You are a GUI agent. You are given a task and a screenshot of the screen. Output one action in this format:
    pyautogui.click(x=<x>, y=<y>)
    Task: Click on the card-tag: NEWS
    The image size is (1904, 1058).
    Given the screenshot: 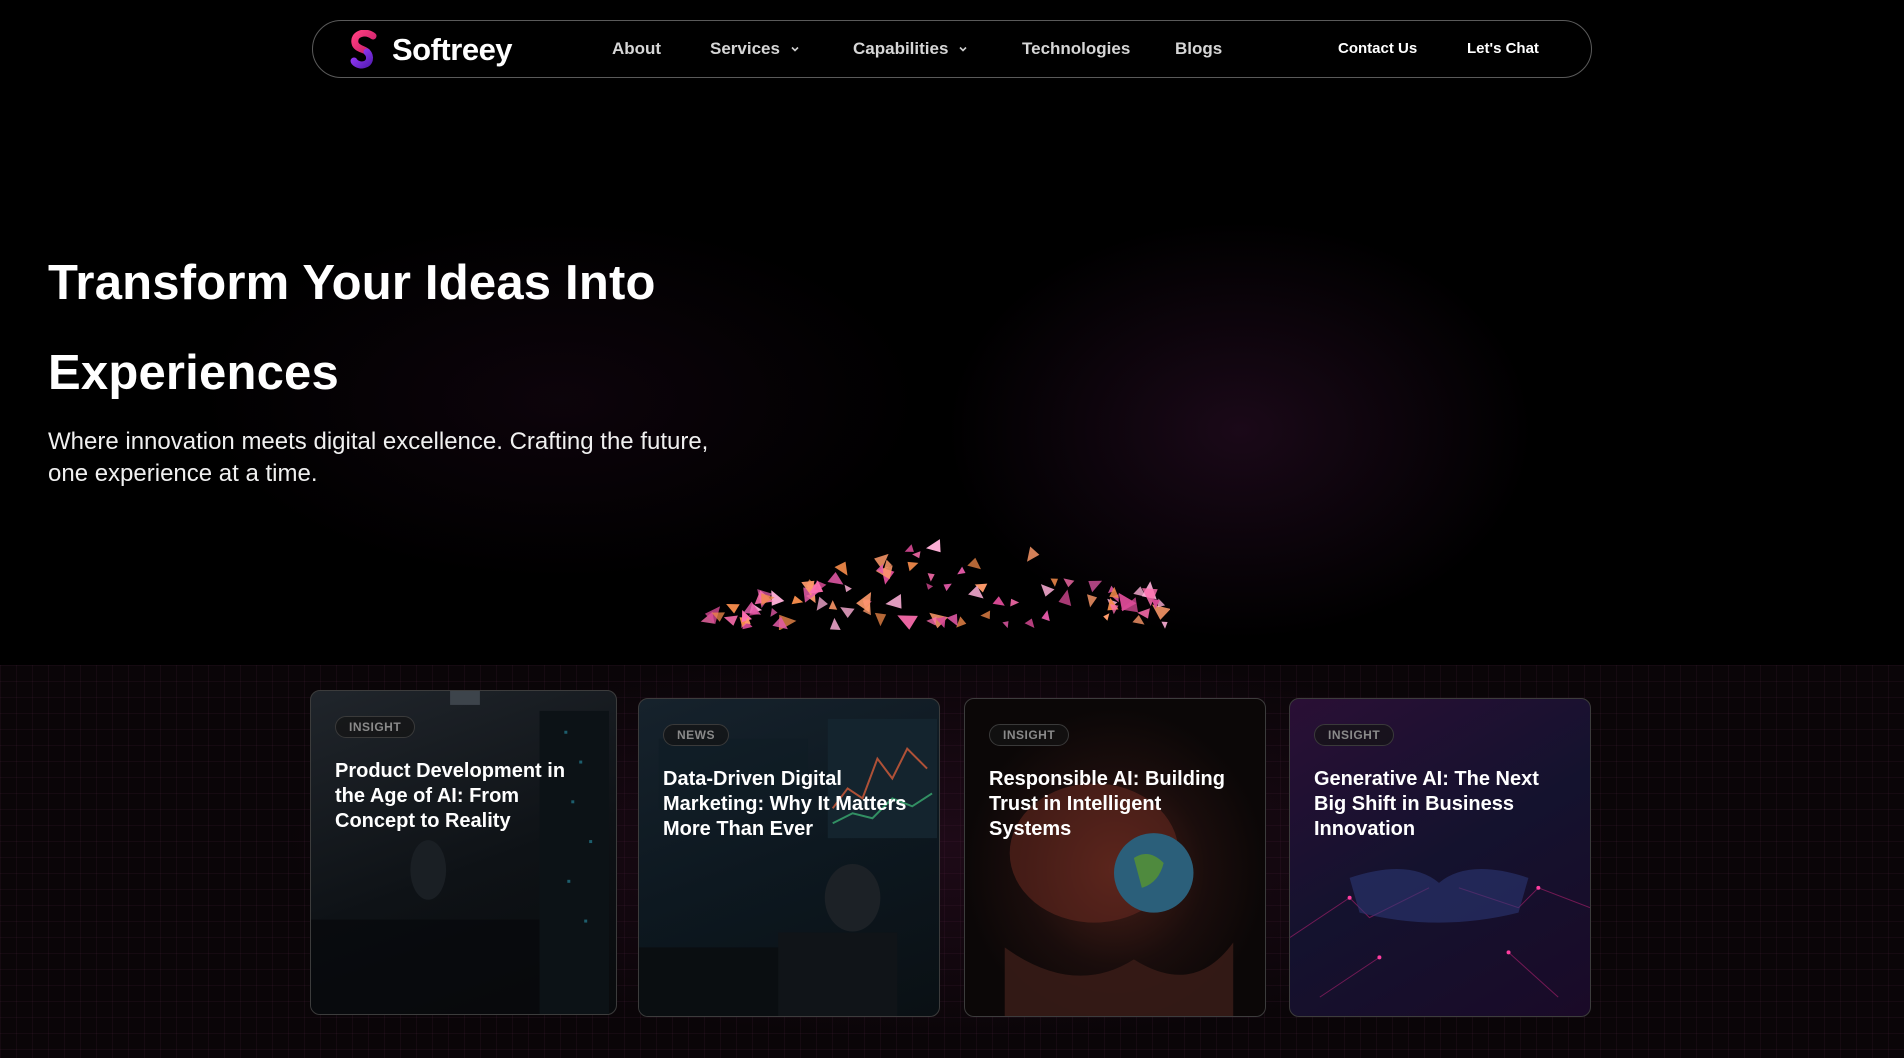 What is the action you would take?
    pyautogui.click(x=696, y=735)
    